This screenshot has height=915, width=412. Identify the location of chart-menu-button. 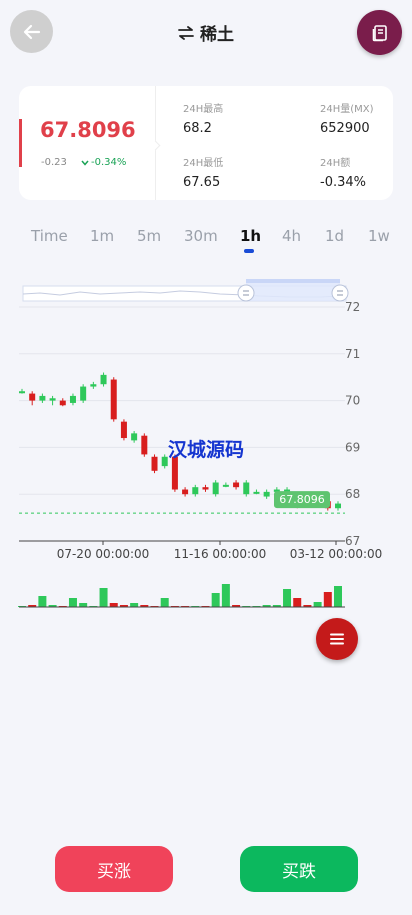
(337, 639).